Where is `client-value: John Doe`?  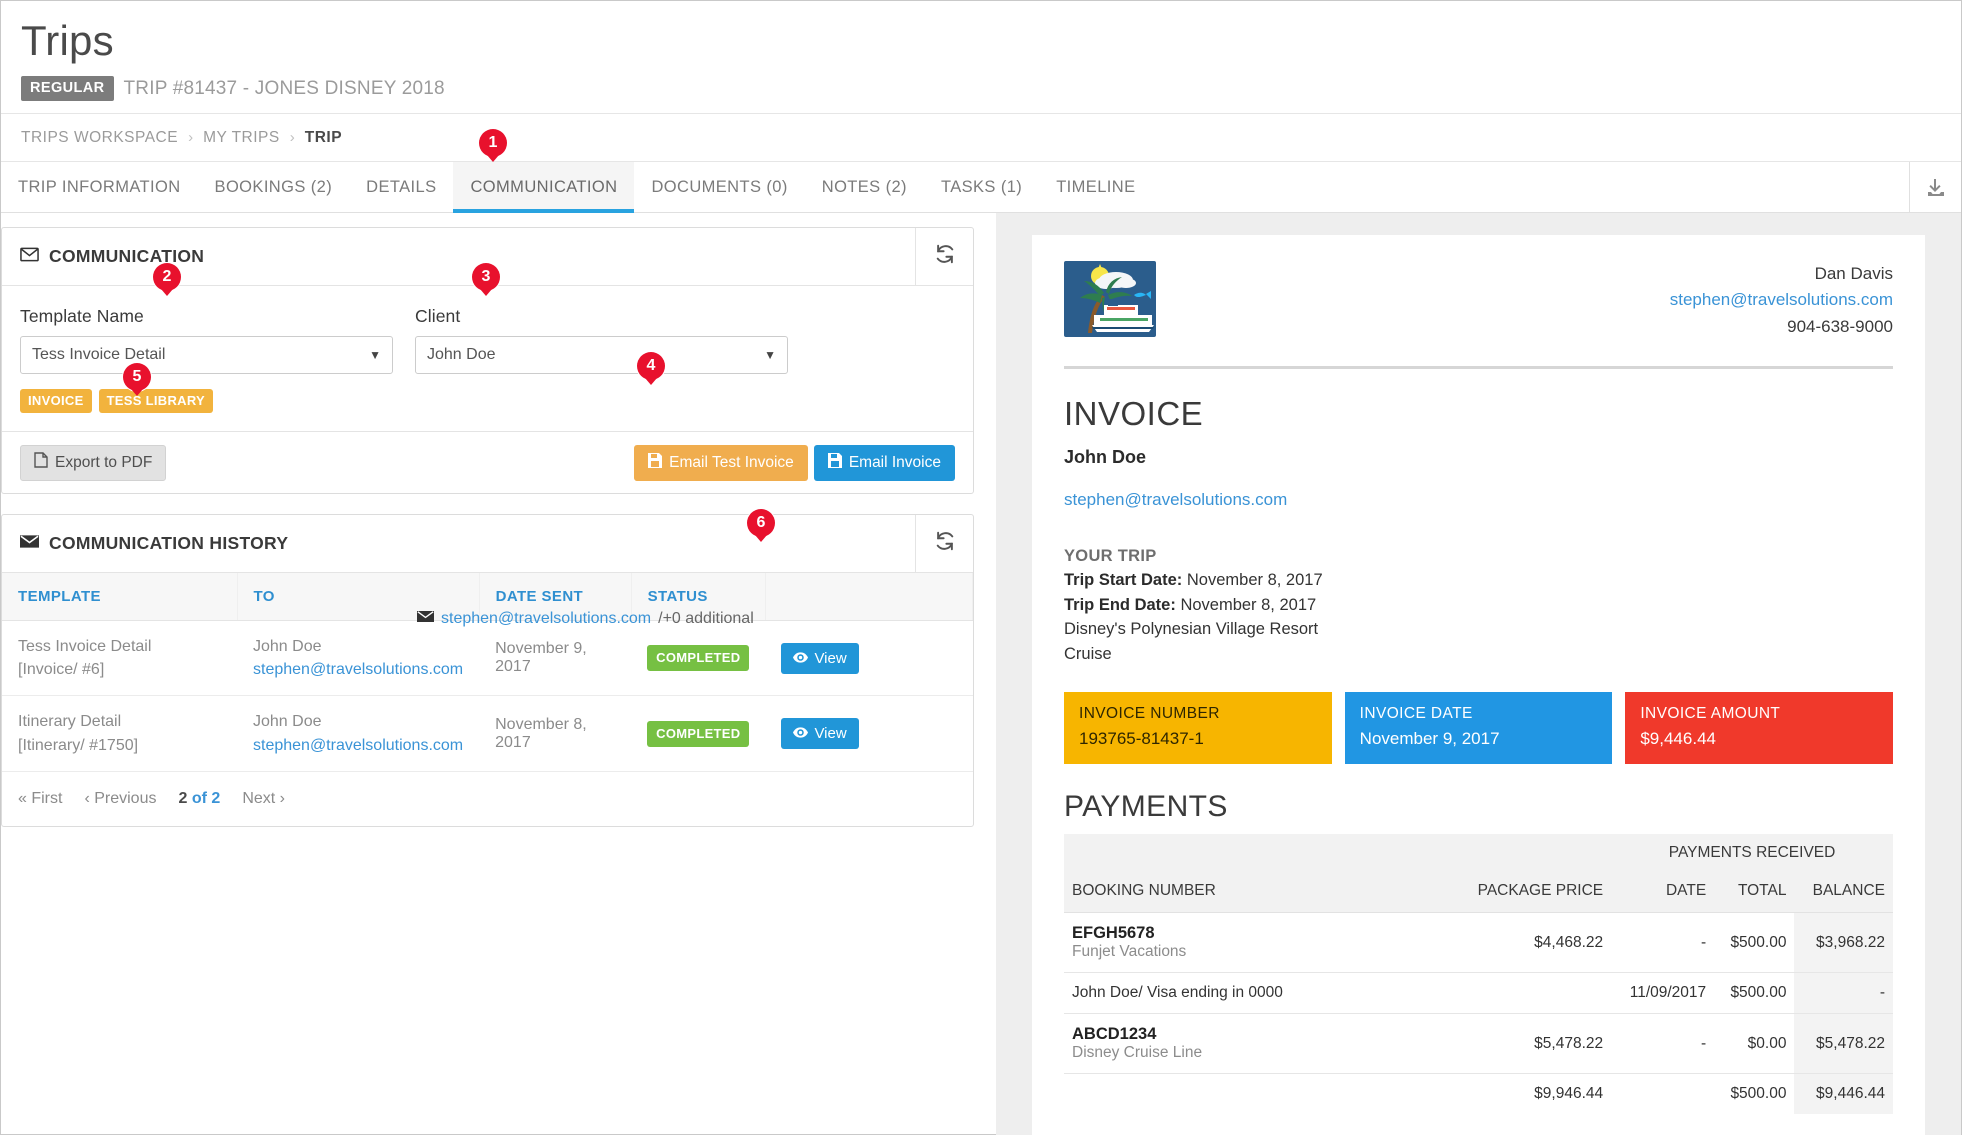
client-value: John Doe is located at coordinates (461, 354).